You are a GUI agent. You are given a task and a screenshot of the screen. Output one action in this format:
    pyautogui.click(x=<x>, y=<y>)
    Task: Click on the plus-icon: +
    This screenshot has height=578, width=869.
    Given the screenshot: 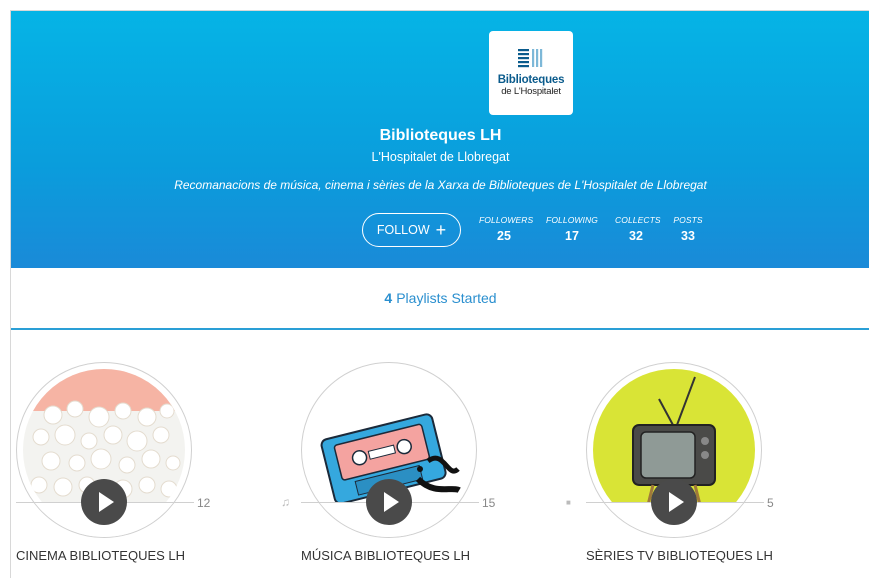 What is the action you would take?
    pyautogui.click(x=441, y=230)
    